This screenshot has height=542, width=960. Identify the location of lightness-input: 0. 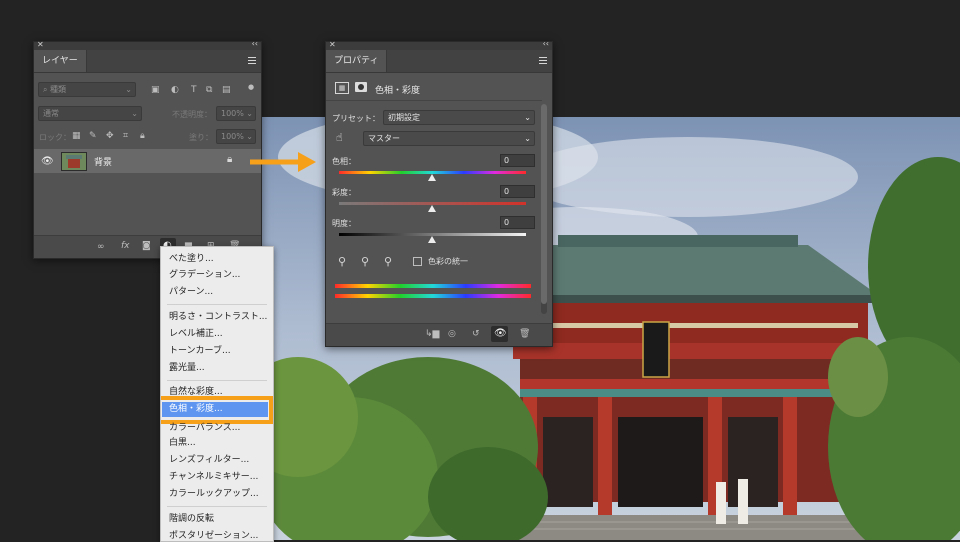
(517, 222).